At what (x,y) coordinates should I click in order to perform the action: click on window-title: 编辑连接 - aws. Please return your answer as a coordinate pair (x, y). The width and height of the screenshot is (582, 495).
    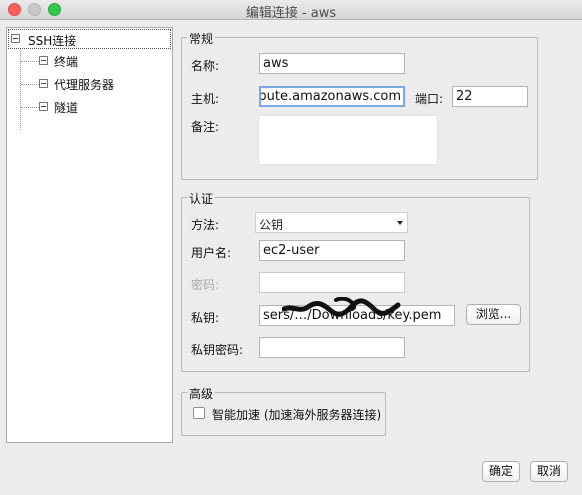
    Looking at the image, I should click on (291, 13).